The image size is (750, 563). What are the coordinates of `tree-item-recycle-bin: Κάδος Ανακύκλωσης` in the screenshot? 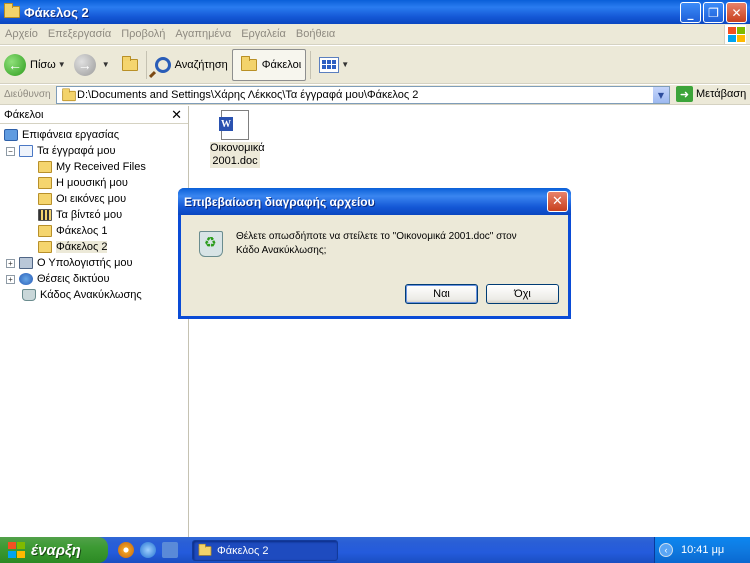 It's located at (82, 295).